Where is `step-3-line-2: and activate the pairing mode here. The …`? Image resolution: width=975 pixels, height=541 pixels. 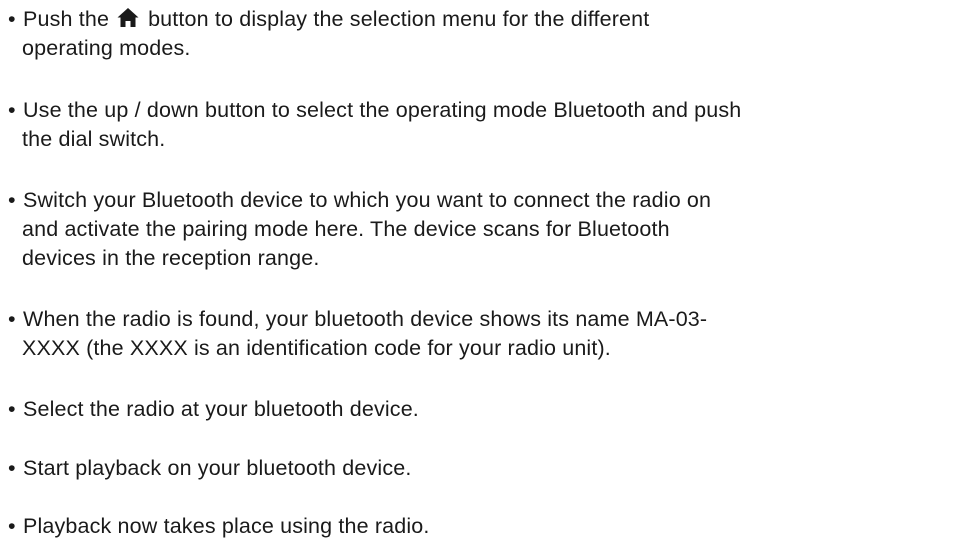
step-3-line-2: and activate the pairing mode here. The … is located at coordinates (346, 229).